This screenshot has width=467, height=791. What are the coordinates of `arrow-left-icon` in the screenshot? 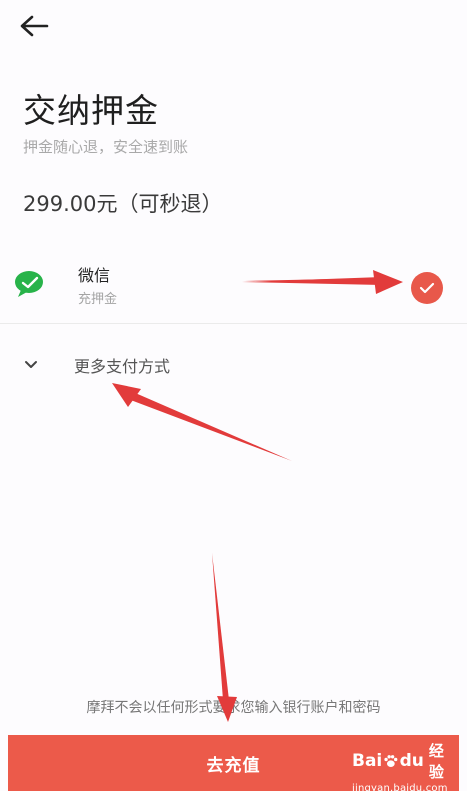 It's located at (34, 26).